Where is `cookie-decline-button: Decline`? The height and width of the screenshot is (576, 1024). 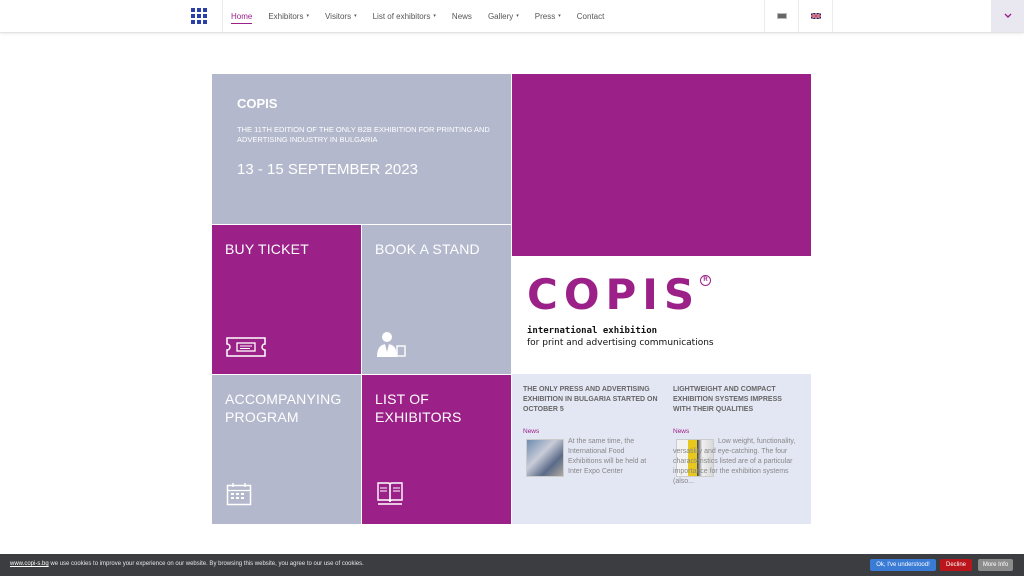
cookie-decline-button: Decline is located at coordinates (956, 565).